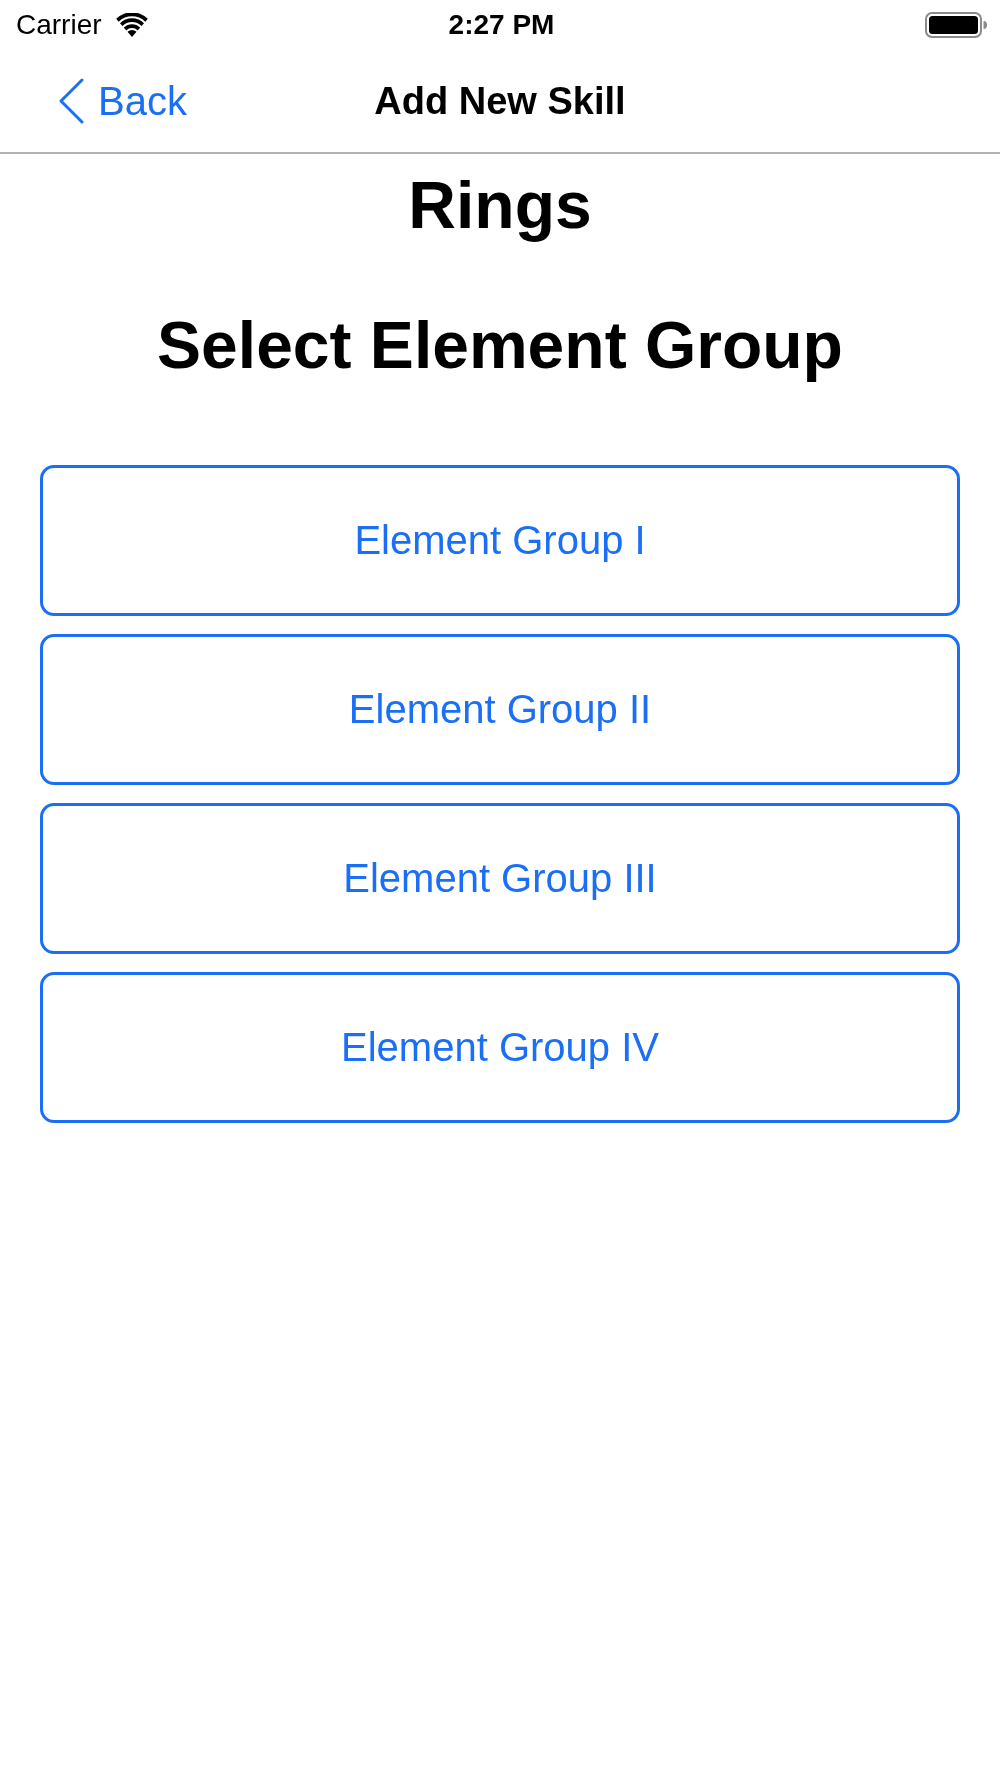 This screenshot has width=1000, height=1778. What do you see at coordinates (500, 709) in the screenshot?
I see `element-group-button: Element Group II` at bounding box center [500, 709].